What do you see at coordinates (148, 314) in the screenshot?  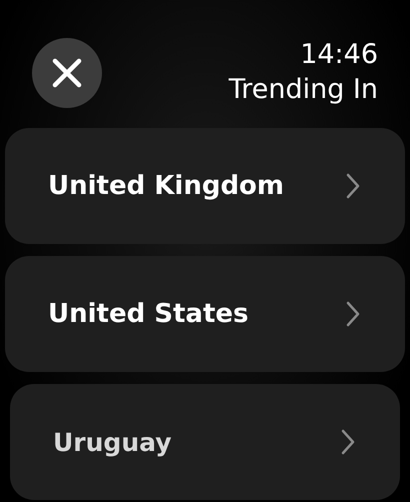 I see `country-name: United States` at bounding box center [148, 314].